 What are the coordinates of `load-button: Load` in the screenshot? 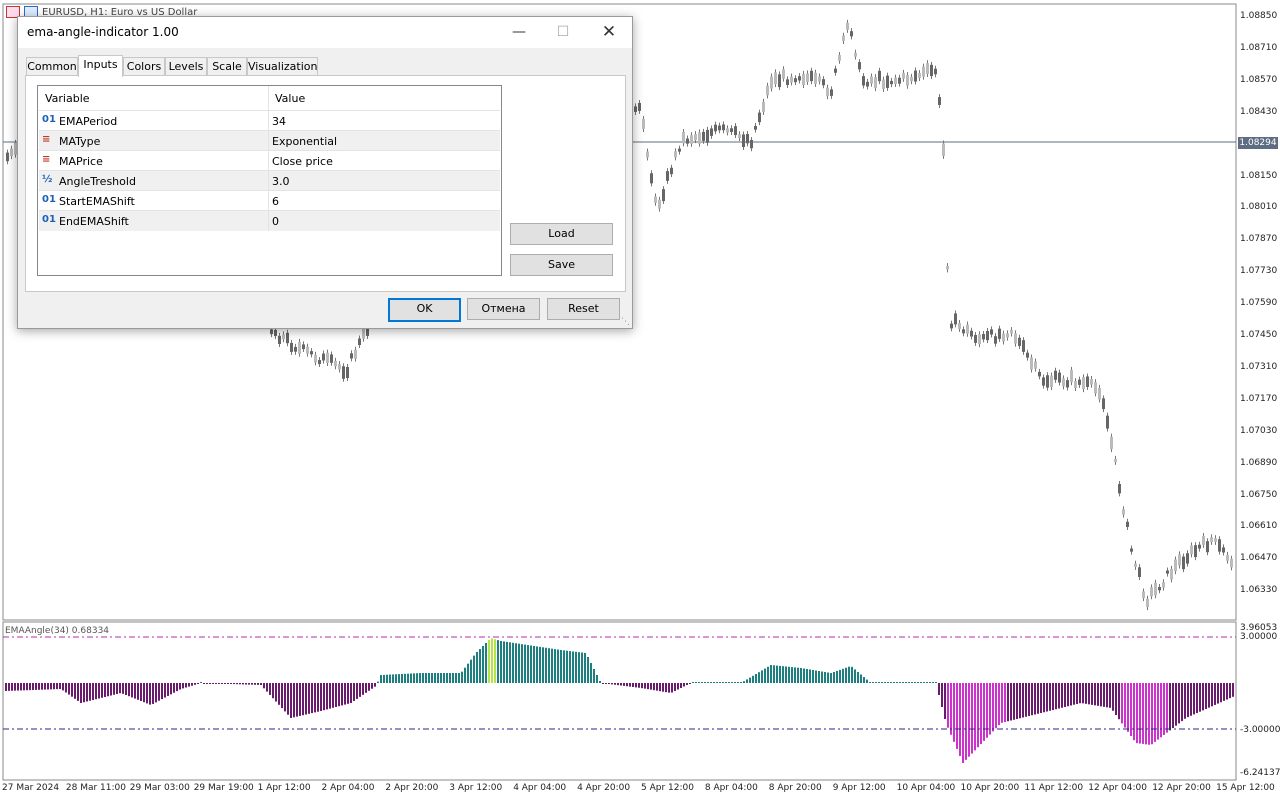 It's located at (561, 234).